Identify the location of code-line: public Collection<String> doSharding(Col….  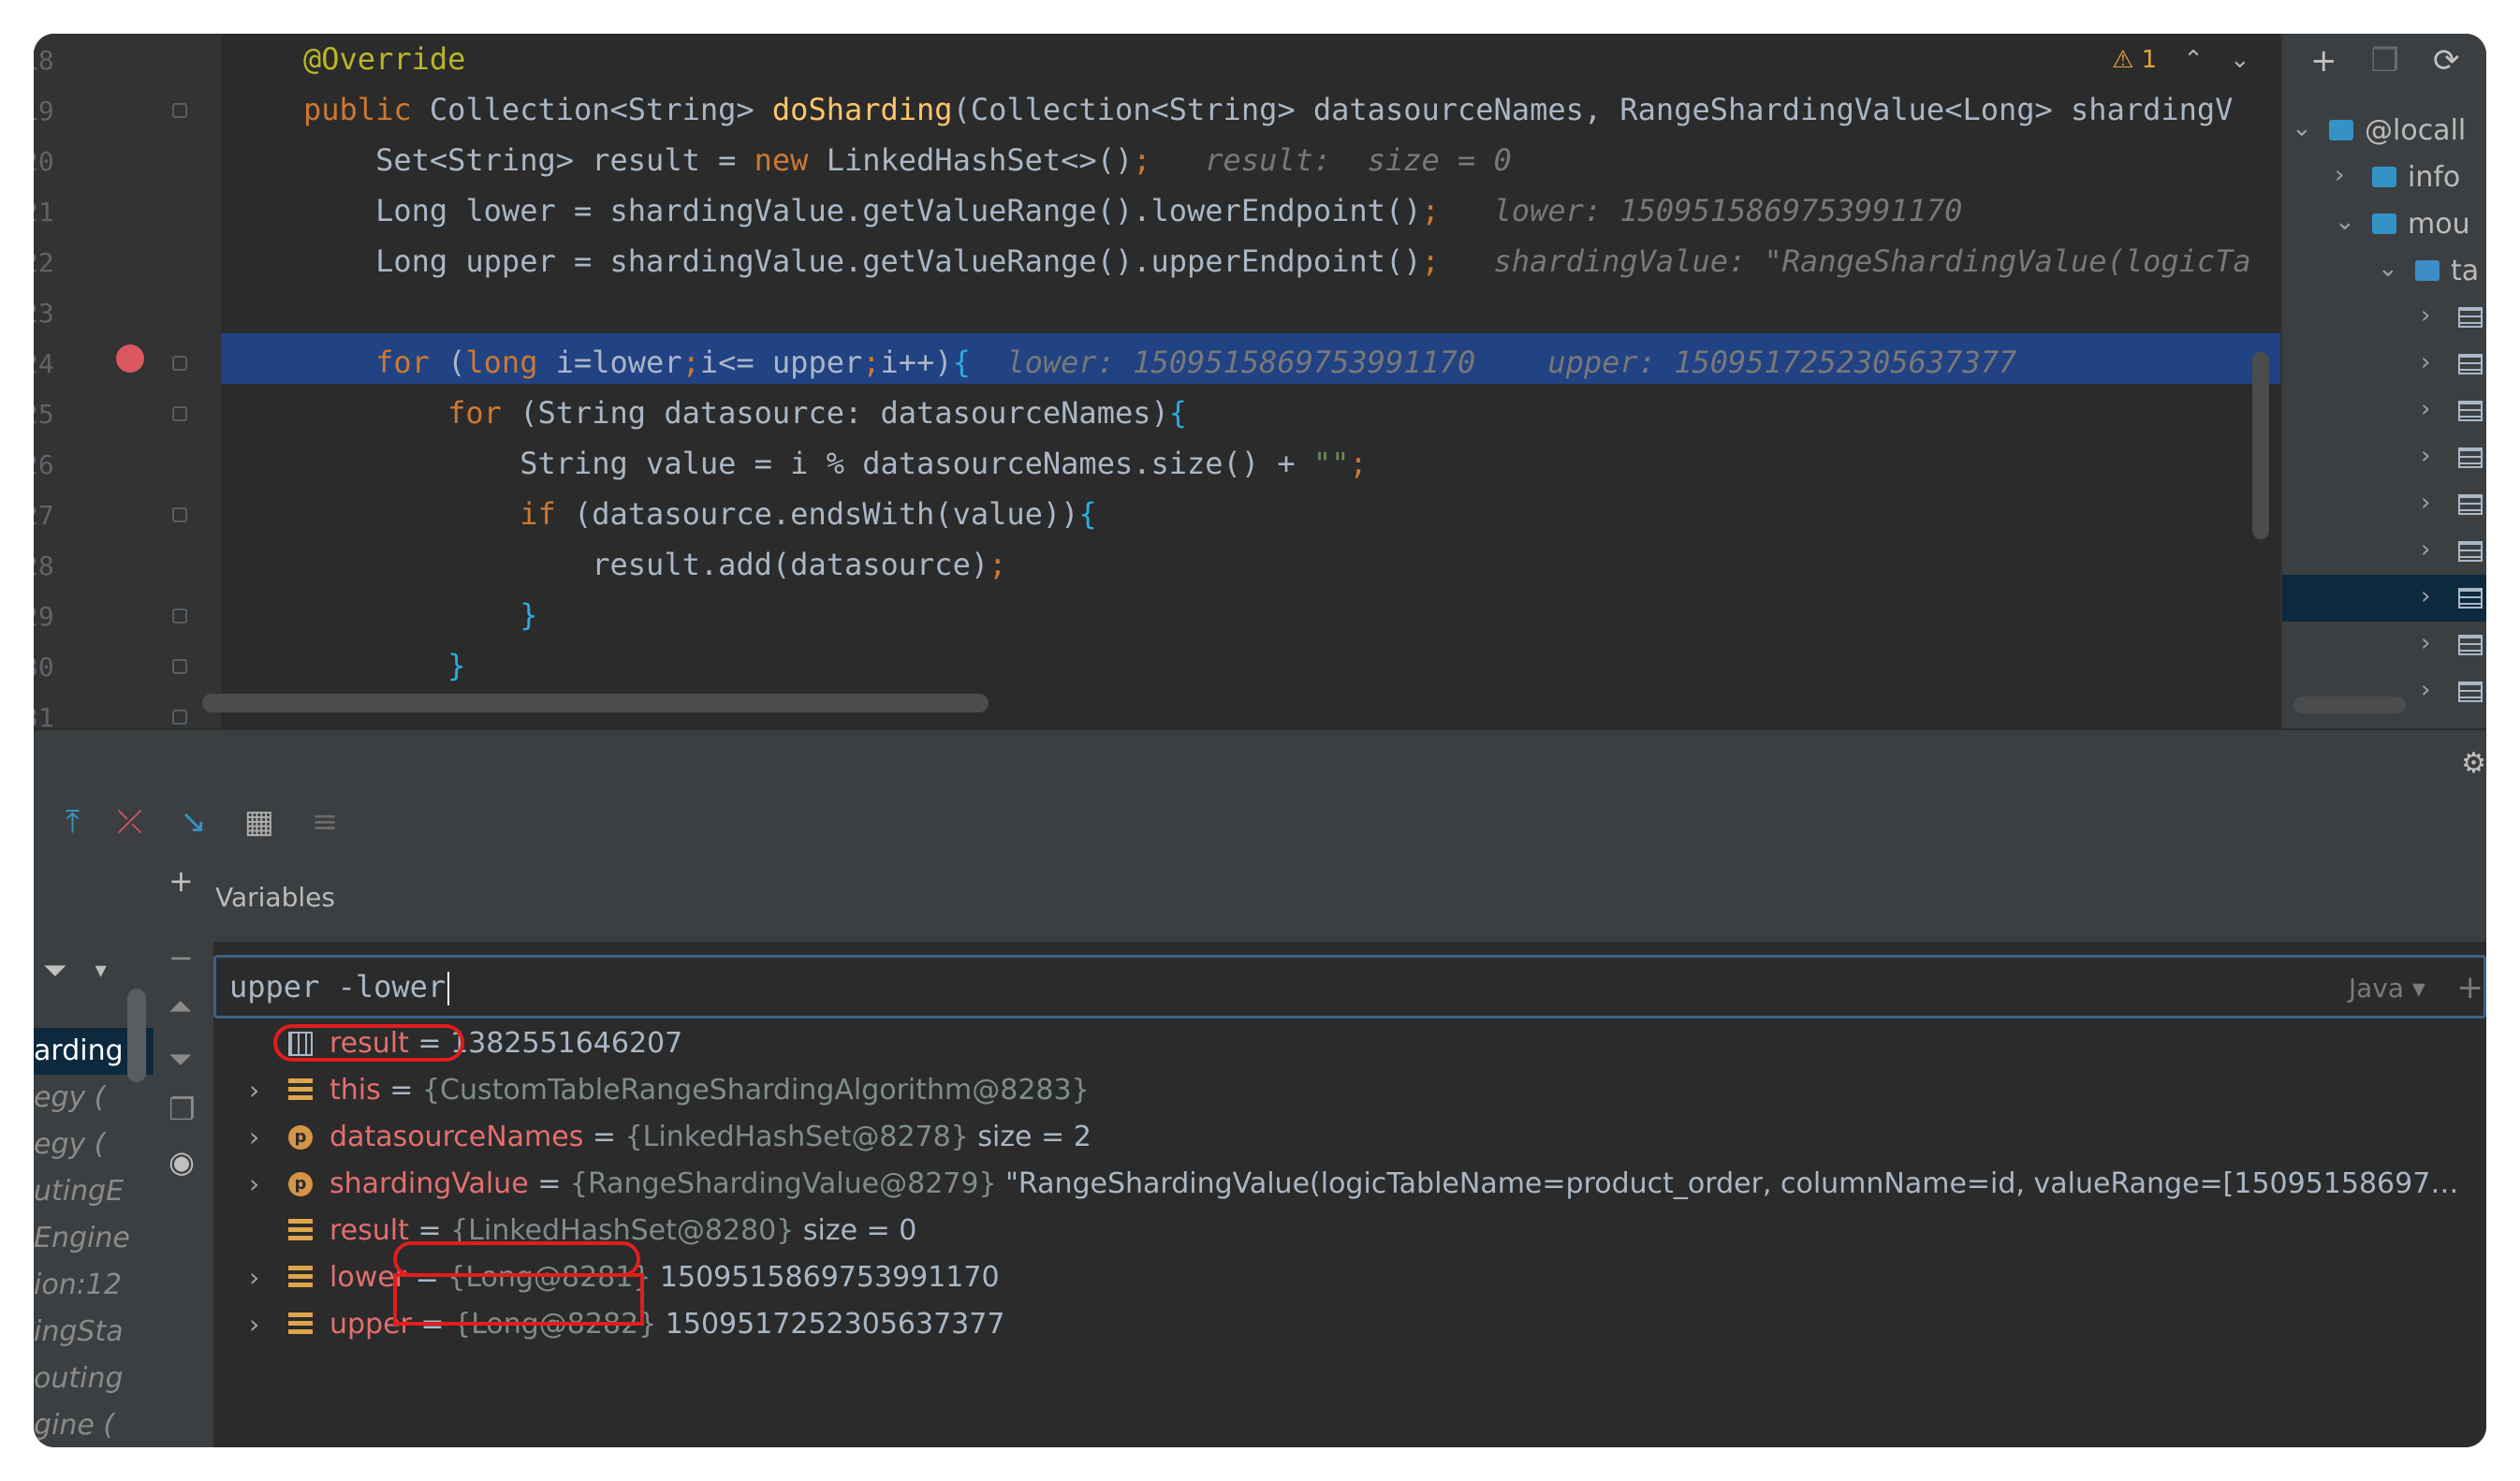
(1268, 109).